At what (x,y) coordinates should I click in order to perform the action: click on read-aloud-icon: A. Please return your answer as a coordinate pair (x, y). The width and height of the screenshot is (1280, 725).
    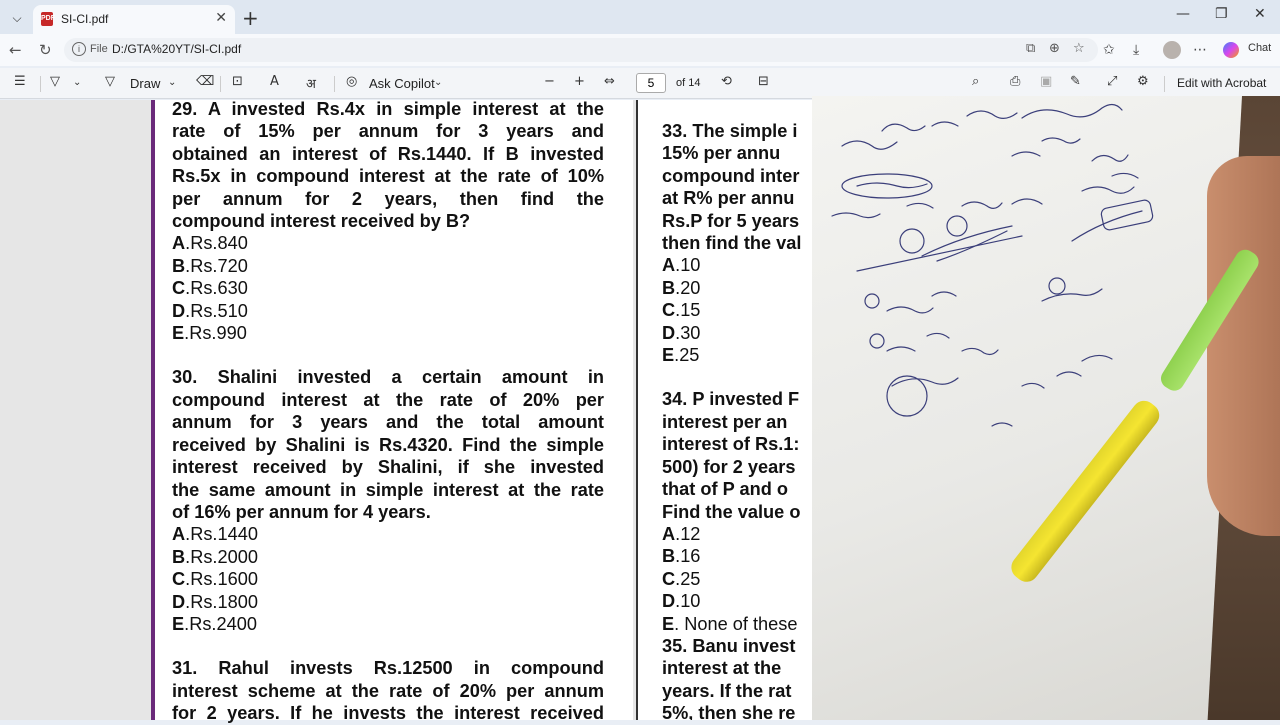
    Looking at the image, I should click on (274, 81).